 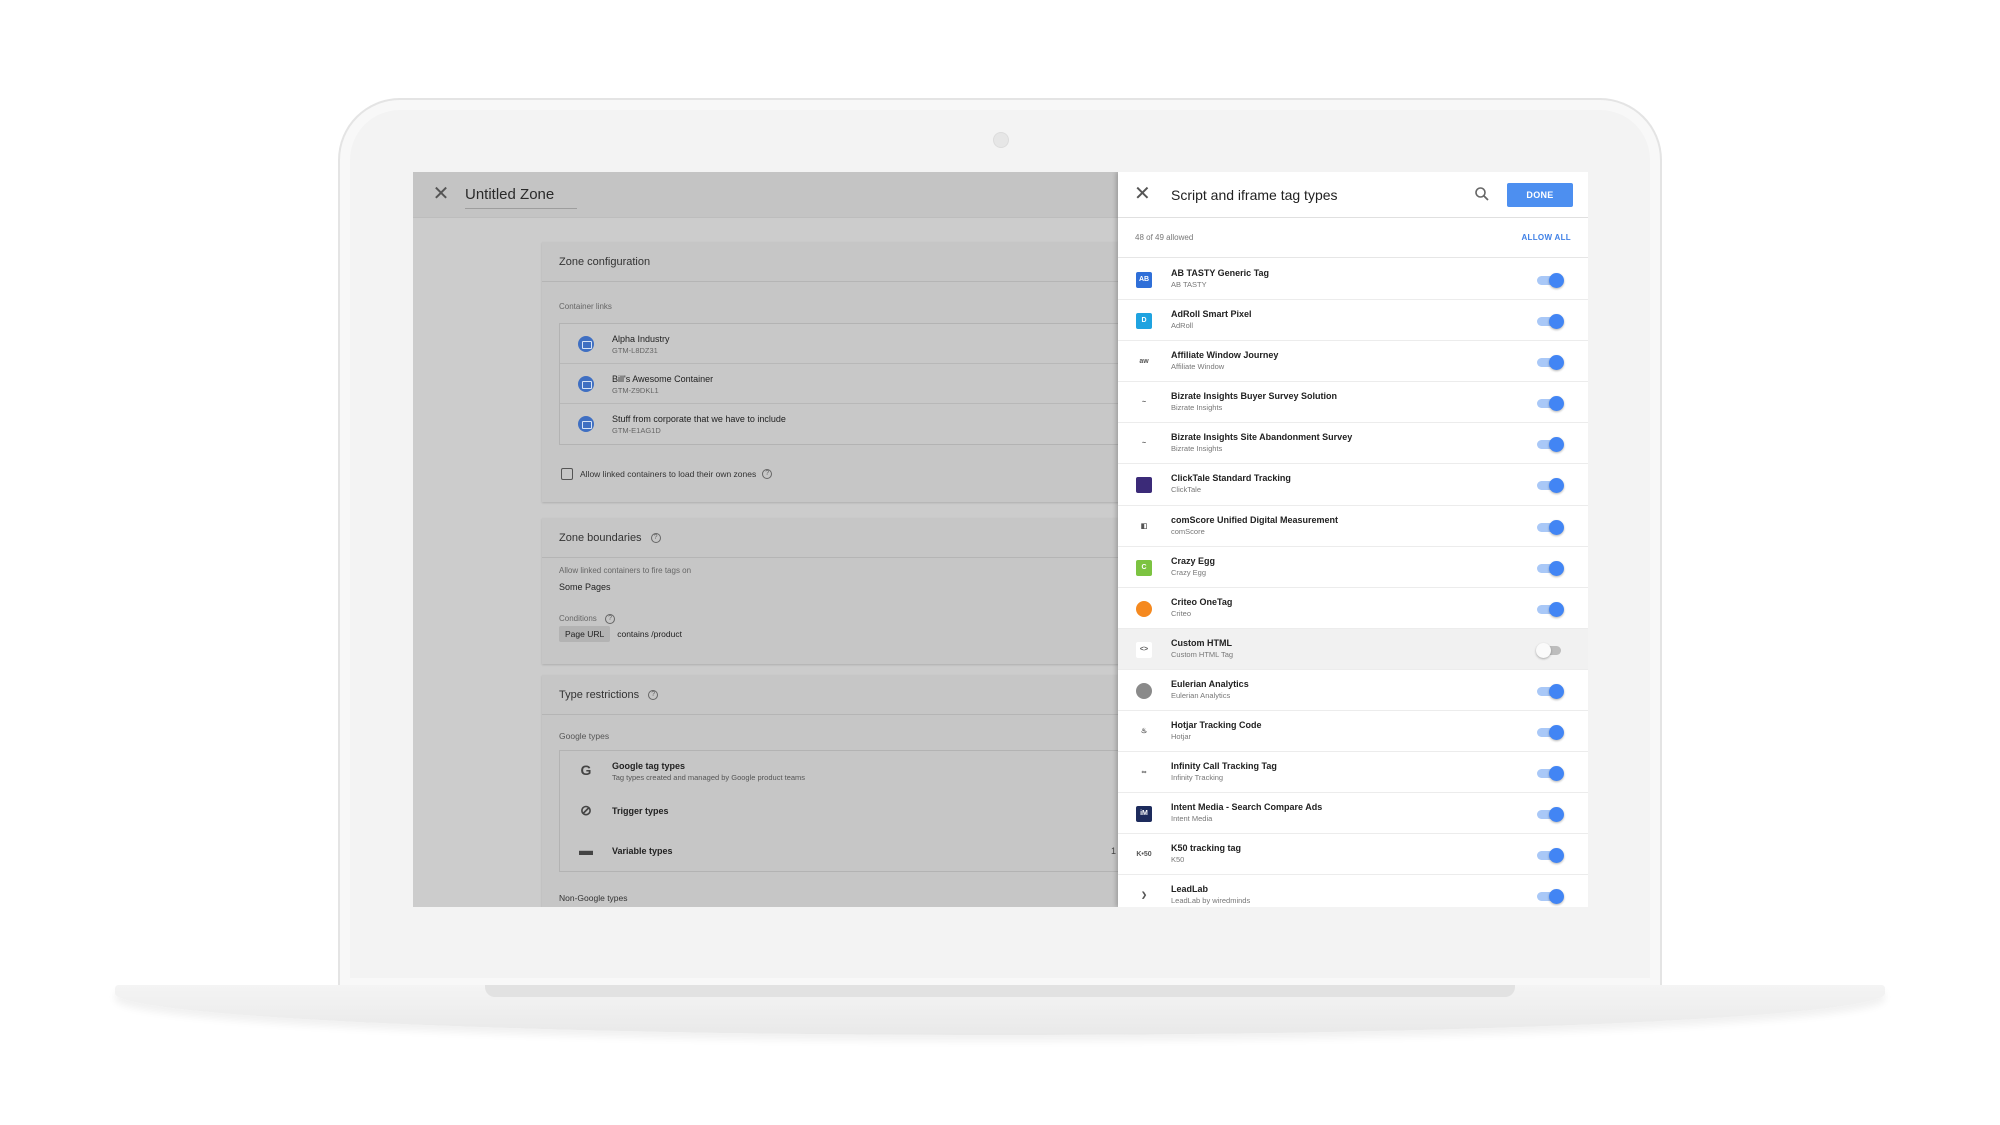 What do you see at coordinates (1353, 891) in the screenshot?
I see `tag-type-row: ❯ LeadLab LeadLab by wiredminds` at bounding box center [1353, 891].